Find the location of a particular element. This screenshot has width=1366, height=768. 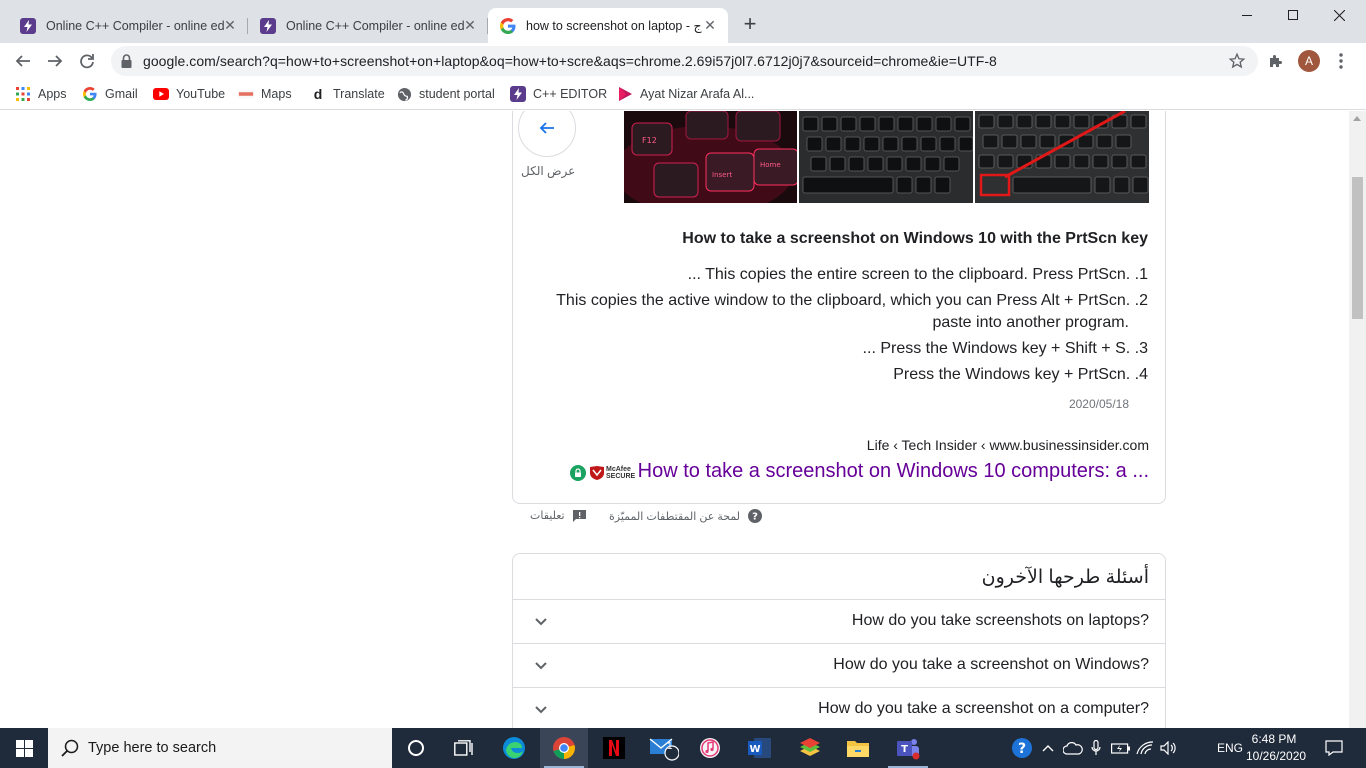

cortana-icon is located at coordinates (416, 748).